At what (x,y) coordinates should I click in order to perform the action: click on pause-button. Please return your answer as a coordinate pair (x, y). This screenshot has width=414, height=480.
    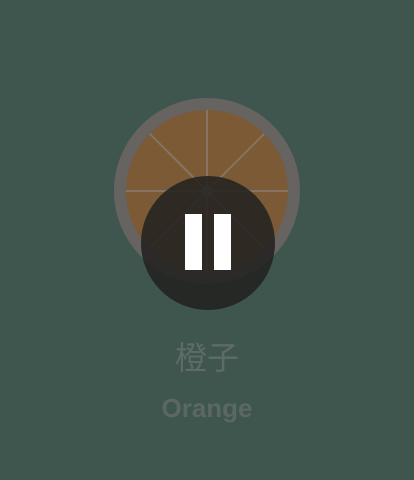
    Looking at the image, I should click on (208, 243).